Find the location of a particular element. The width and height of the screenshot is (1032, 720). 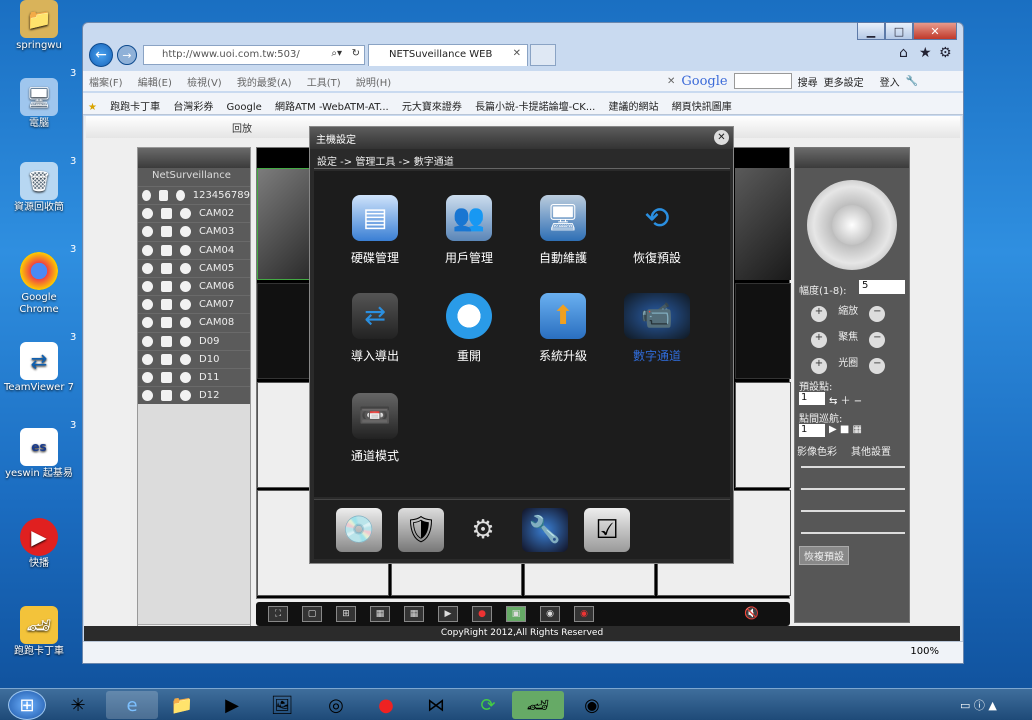

item-hdd-management: ▤ 硬碟管理 is located at coordinates (375, 230).